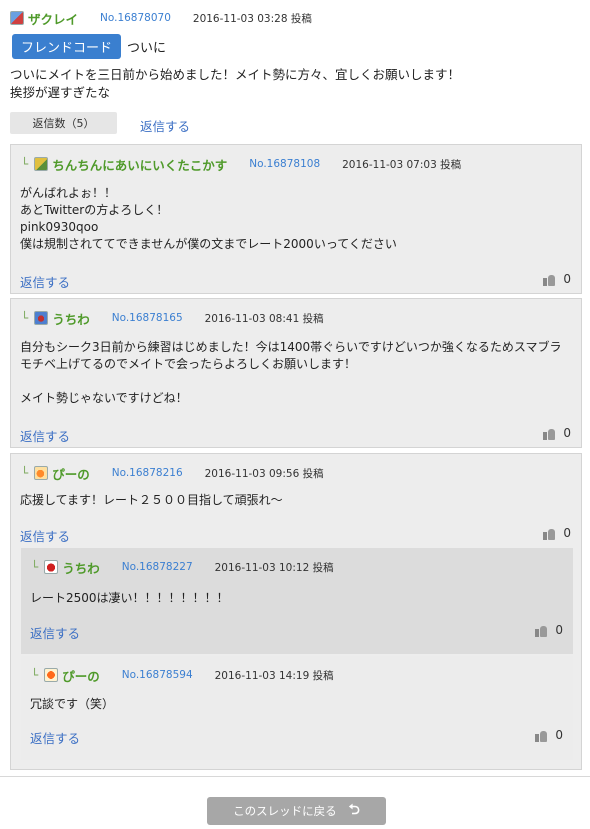 The width and height of the screenshot is (590, 829). I want to click on post-title: ついに, so click(147, 48).